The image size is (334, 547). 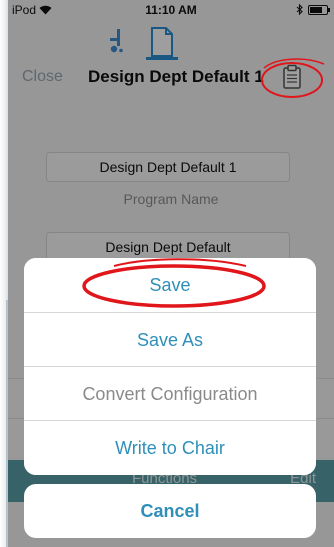 What do you see at coordinates (170, 447) in the screenshot?
I see `write-to-chair-button: Write to Chair` at bounding box center [170, 447].